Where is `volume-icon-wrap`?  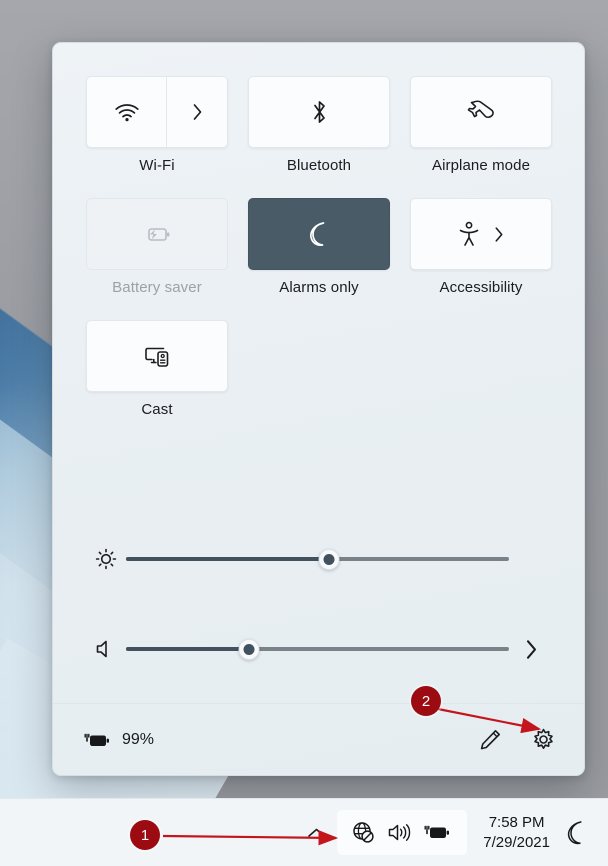
volume-icon-wrap is located at coordinates (106, 649).